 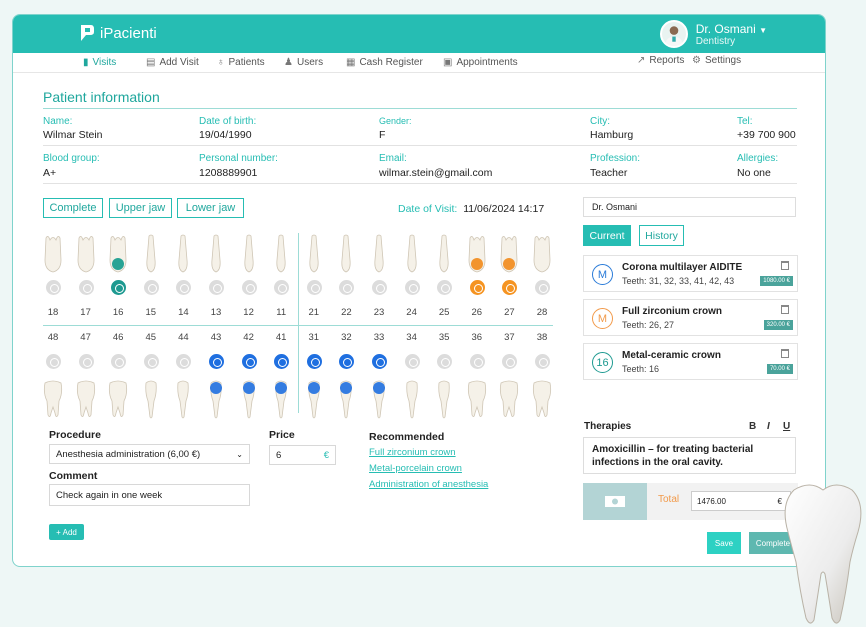 I want to click on nav-add-visit: ▤ Add Visit, so click(x=172, y=62).